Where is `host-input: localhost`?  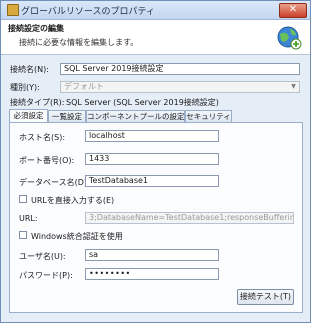
host-input: localhost is located at coordinates (152, 136).